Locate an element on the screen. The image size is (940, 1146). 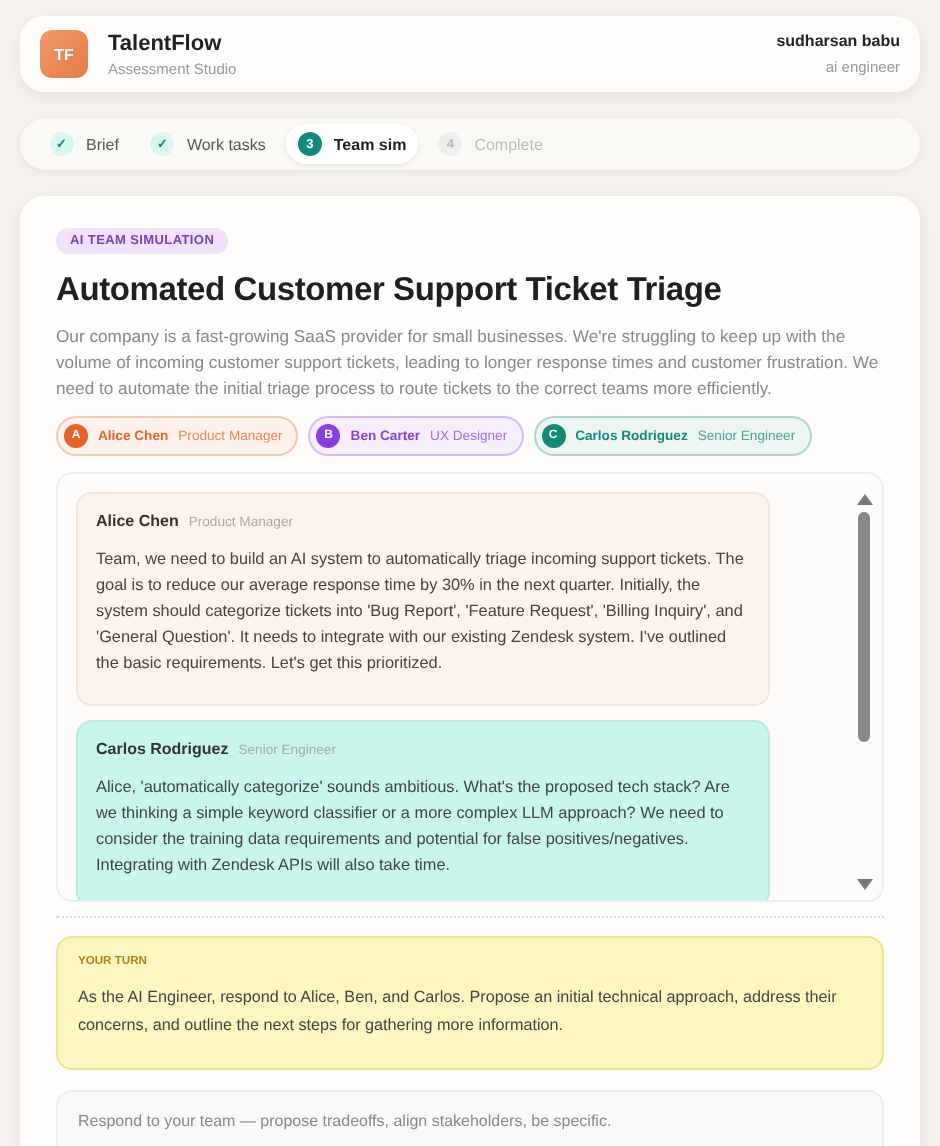
scrollbar-thumb is located at coordinates (864, 627).